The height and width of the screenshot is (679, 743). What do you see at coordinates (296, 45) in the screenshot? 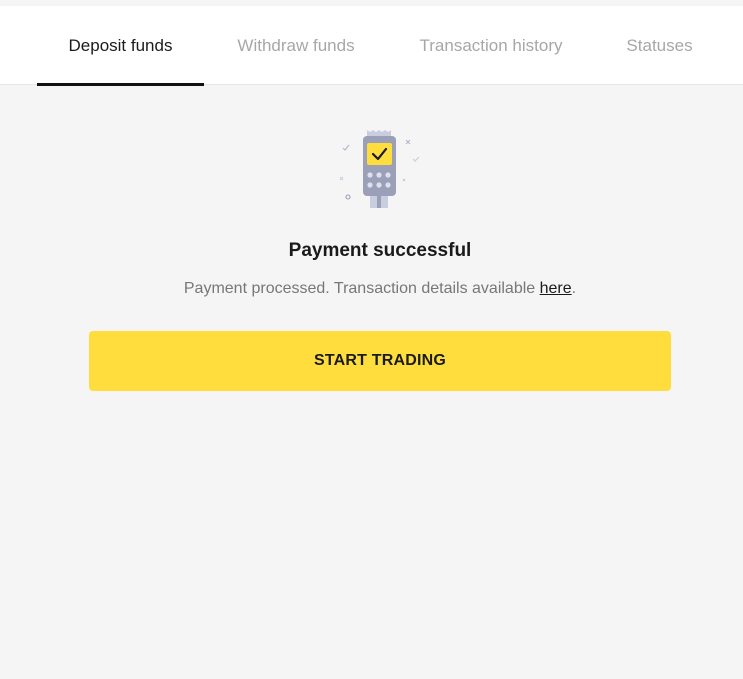
I see `tab-withdraw-funds: Withdraw funds` at bounding box center [296, 45].